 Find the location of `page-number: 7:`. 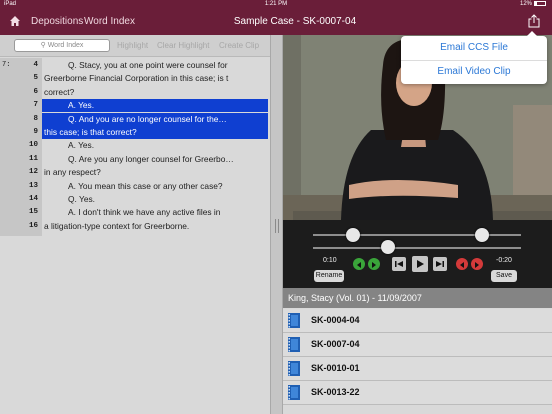

page-number: 7: is located at coordinates (6, 65).